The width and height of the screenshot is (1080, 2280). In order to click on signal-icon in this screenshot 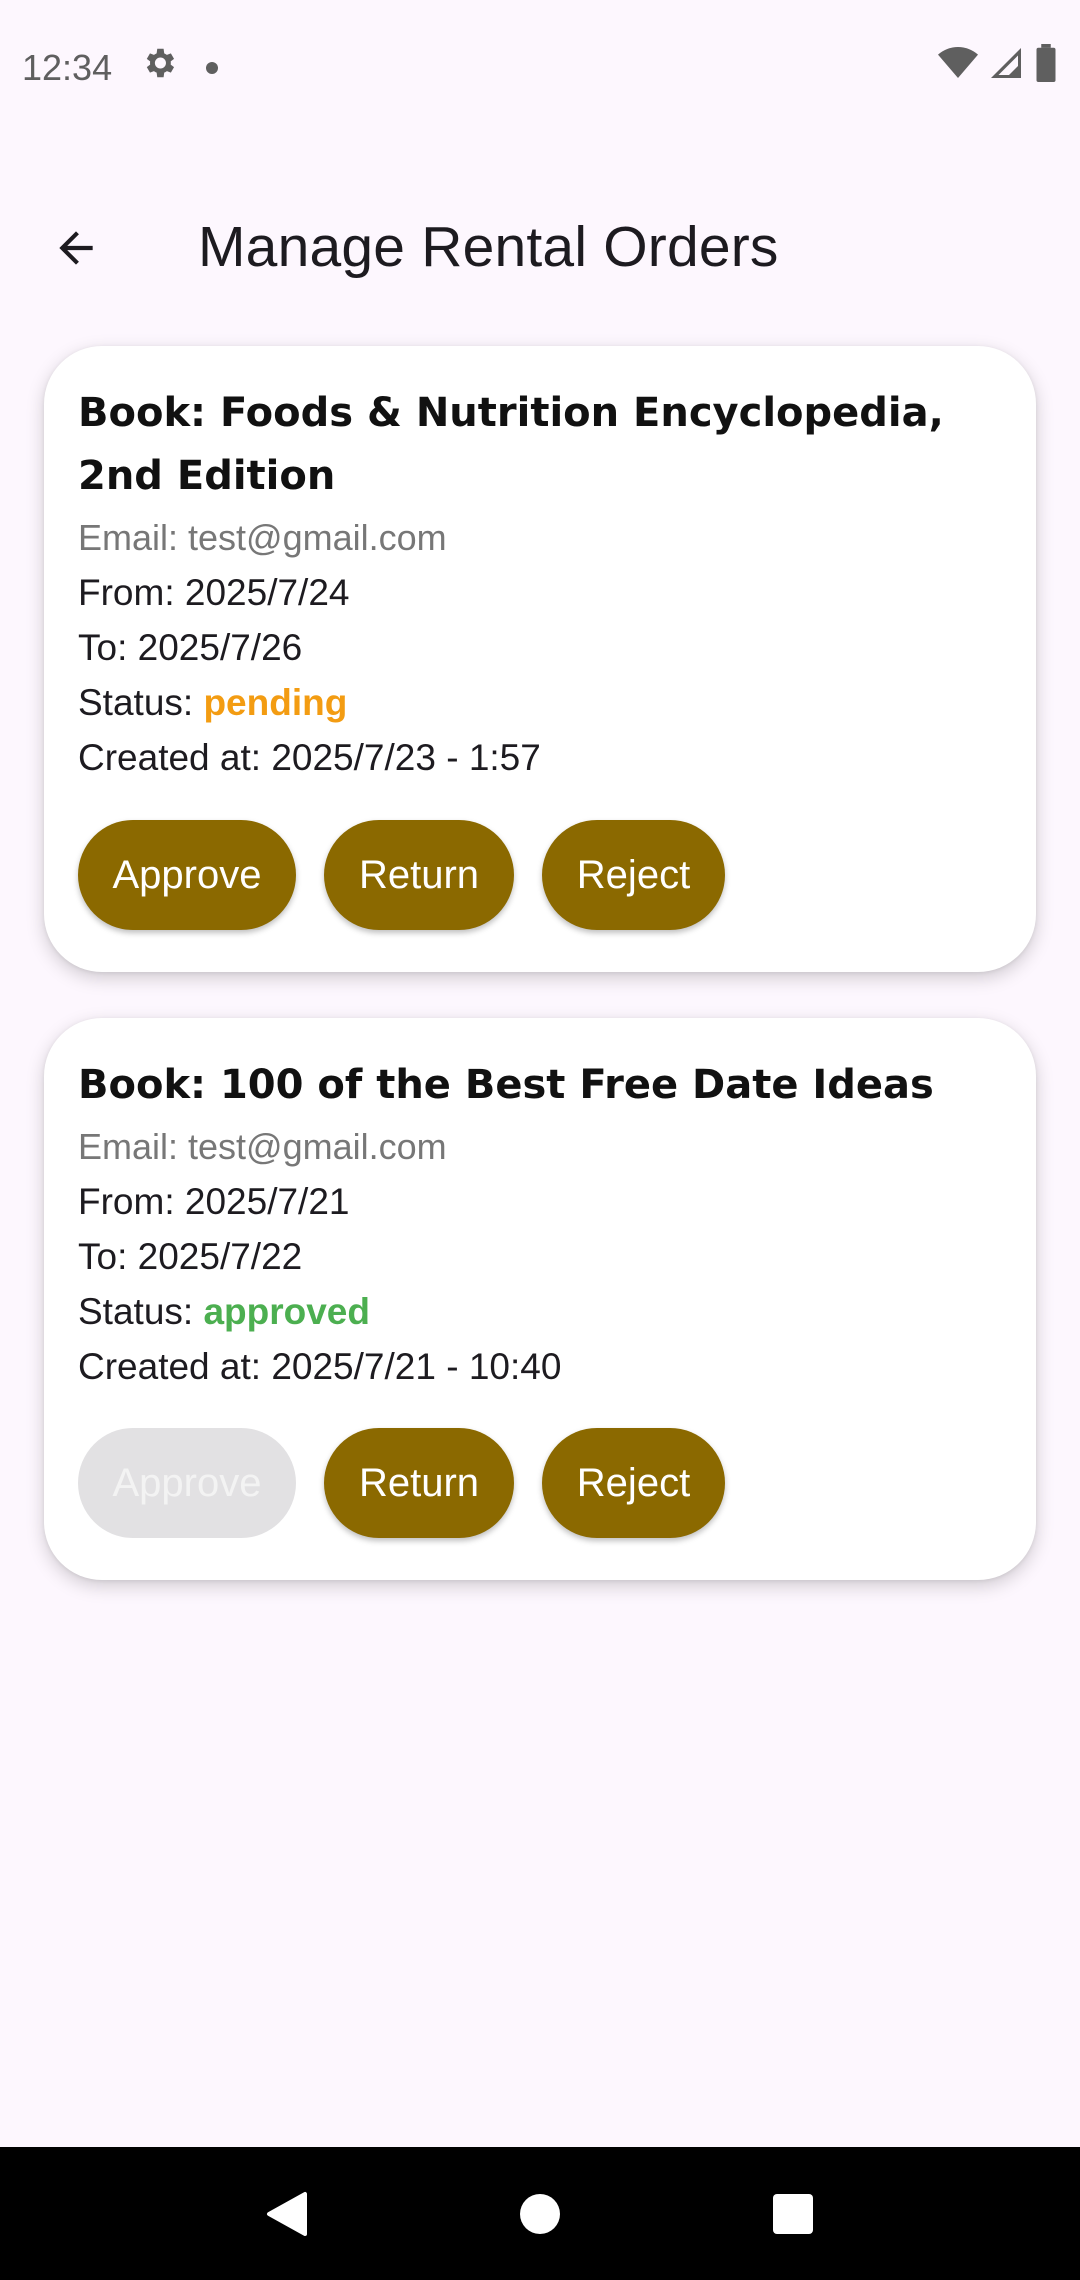, I will do `click(1006, 67)`.